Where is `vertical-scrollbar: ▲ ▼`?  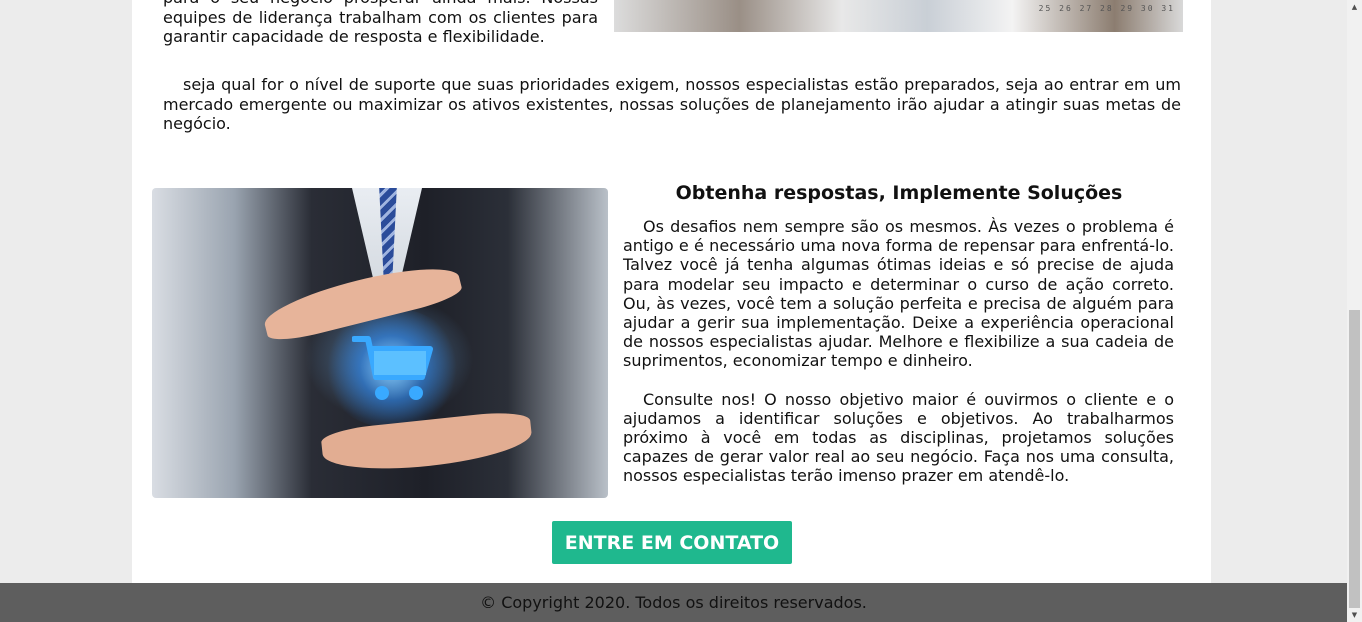 vertical-scrollbar: ▲ ▼ is located at coordinates (1354, 311).